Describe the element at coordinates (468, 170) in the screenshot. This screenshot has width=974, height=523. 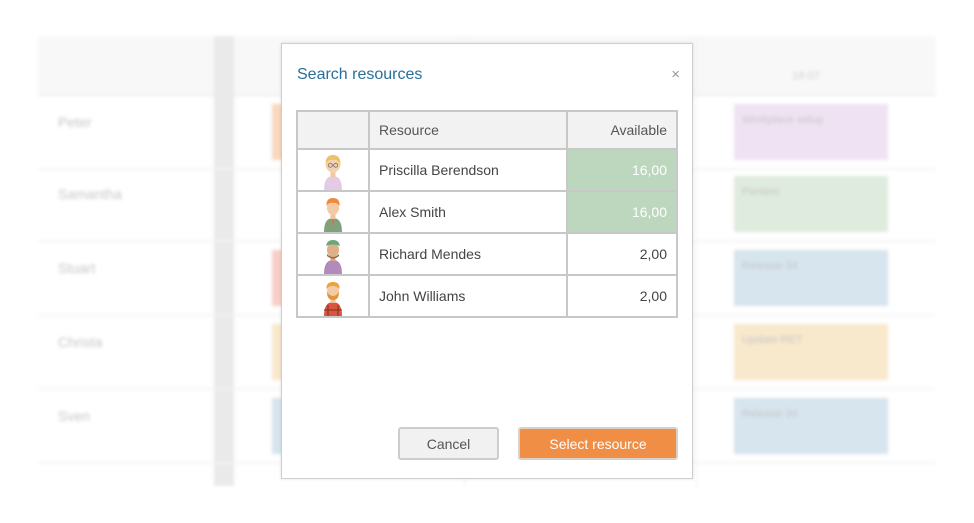
I see `resource-name: Priscilla Berendson` at that location.